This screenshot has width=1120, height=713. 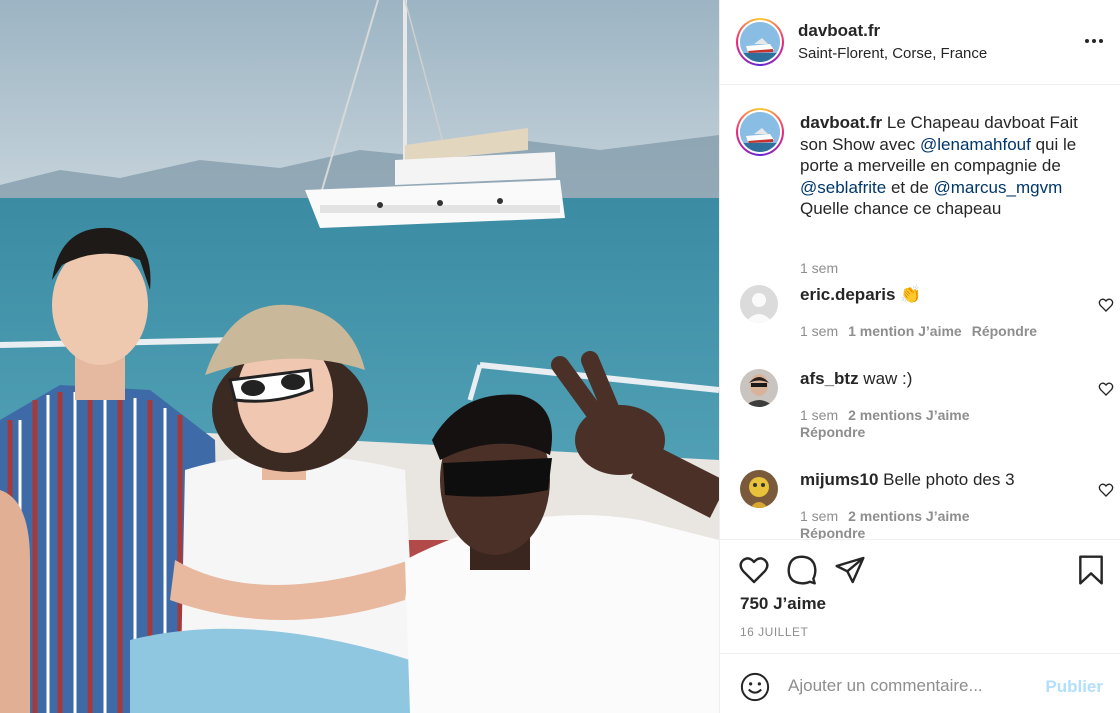 I want to click on smiley-icon, so click(x=755, y=687).